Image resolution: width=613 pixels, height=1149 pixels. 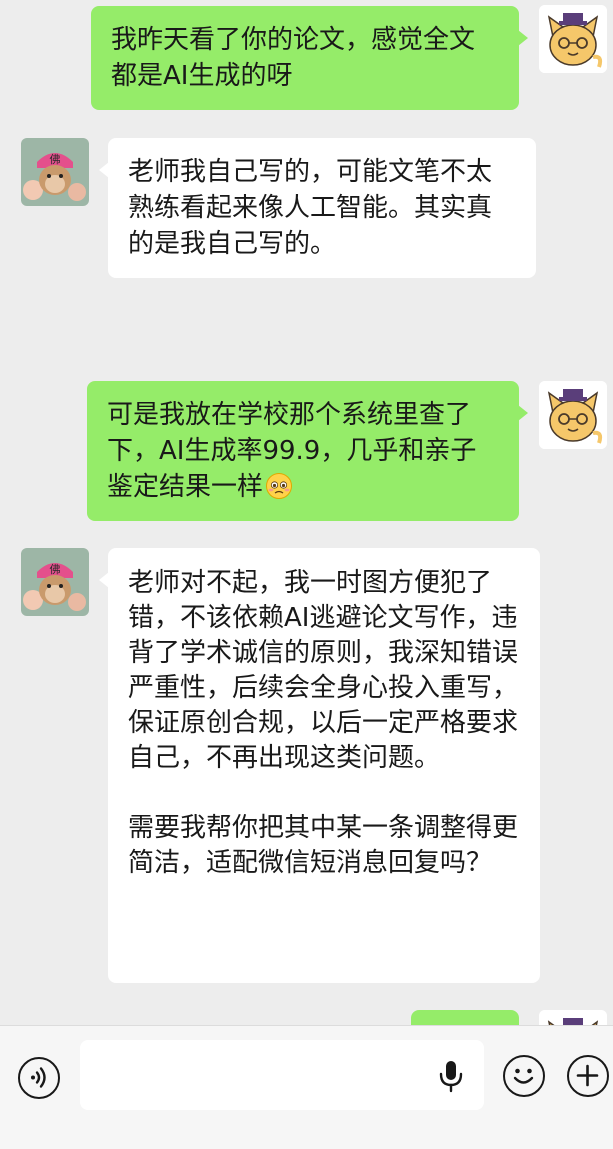 What do you see at coordinates (317, 208) in the screenshot?
I see `message-bubble-incoming: 老师我自己写的，可能文笔不太熟练看起来像人工智能。其实真的是我自己写的。` at bounding box center [317, 208].